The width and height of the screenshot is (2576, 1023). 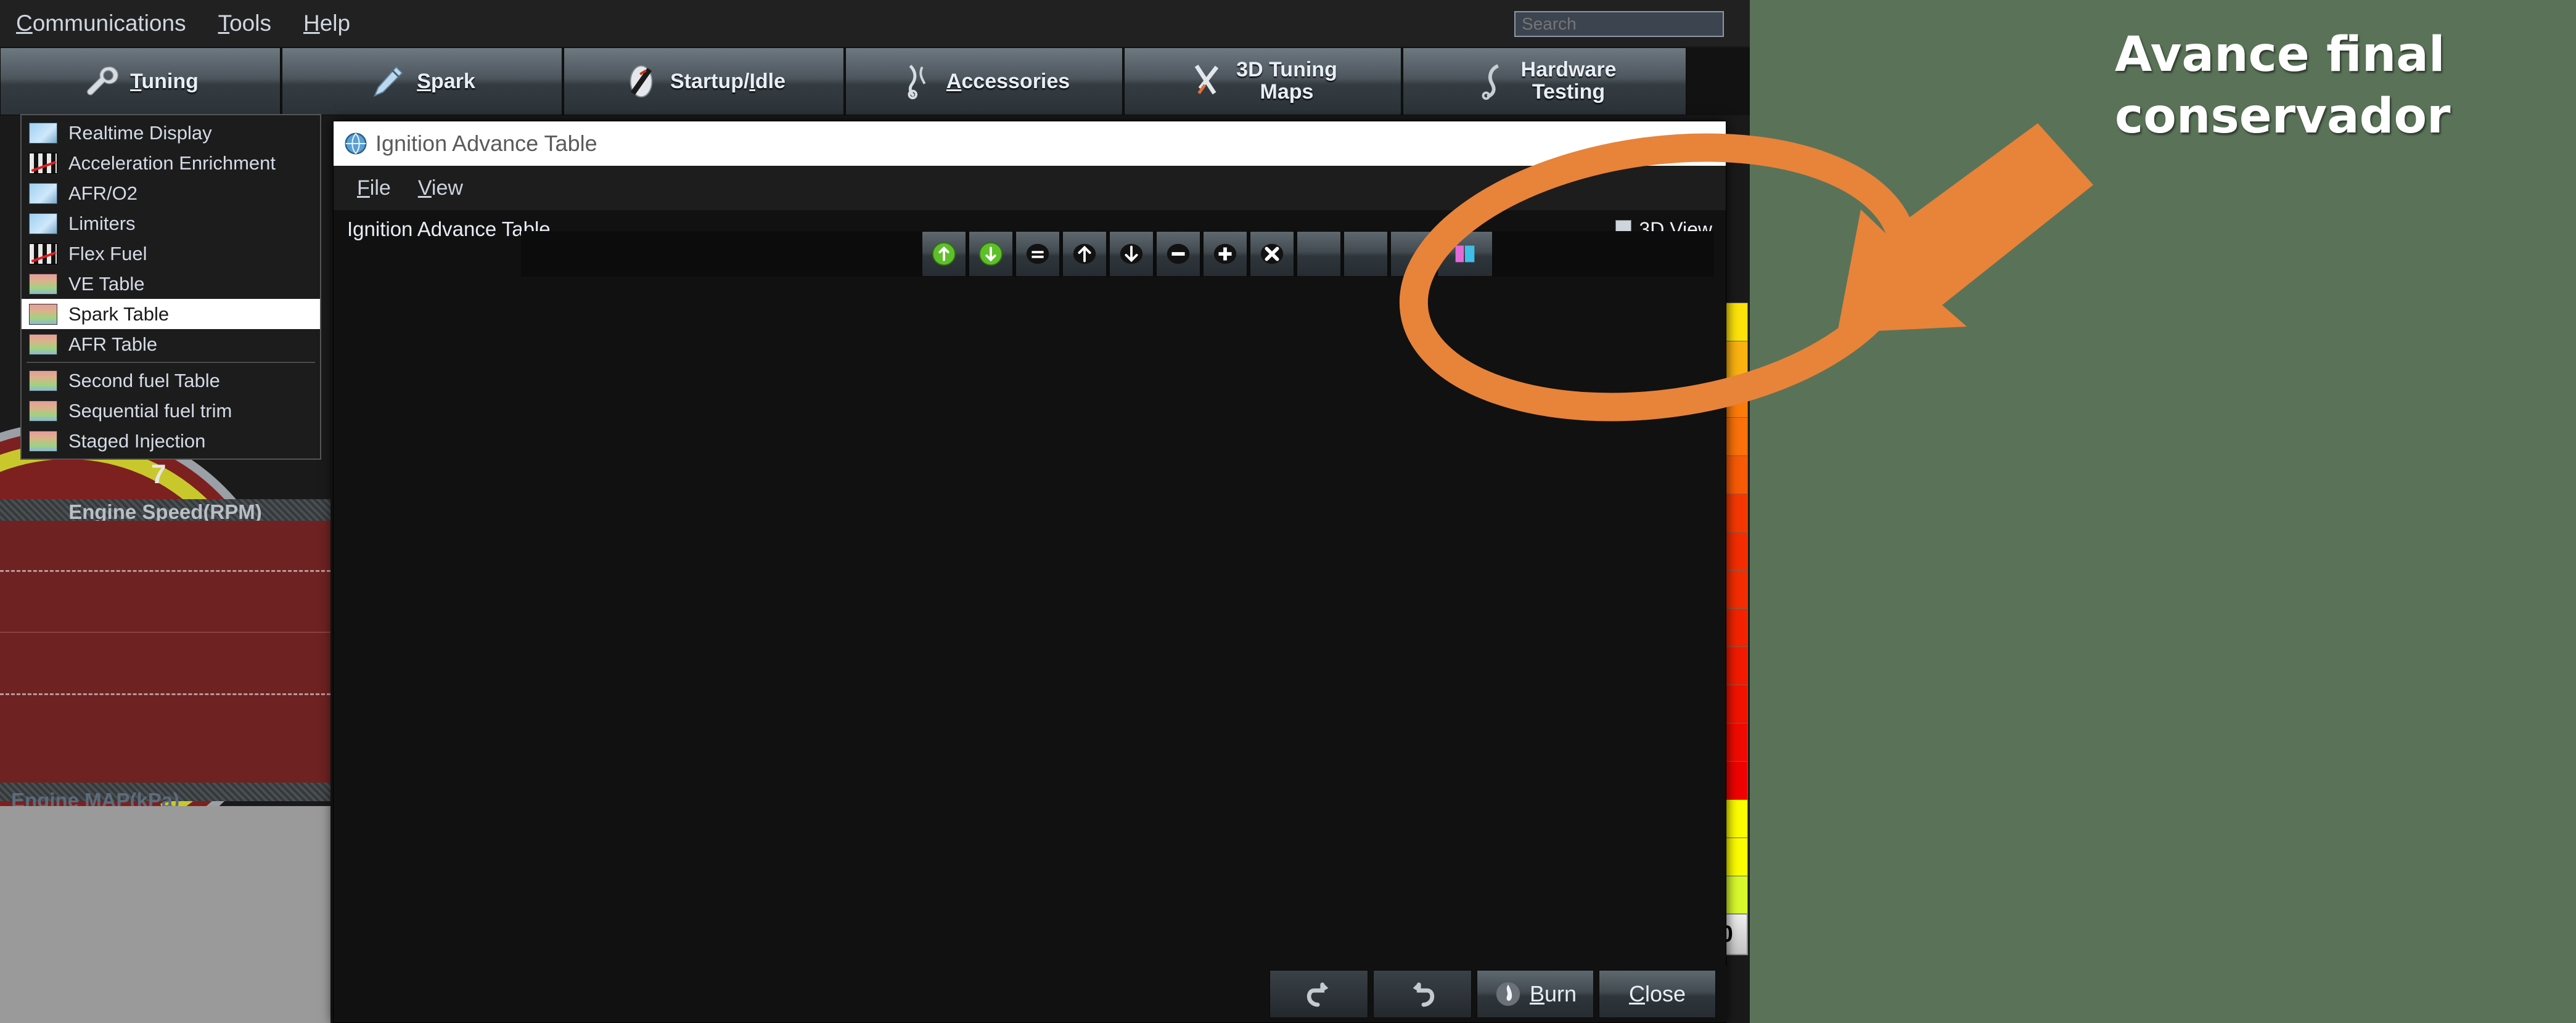 I want to click on plus-icon, so click(x=1225, y=253).